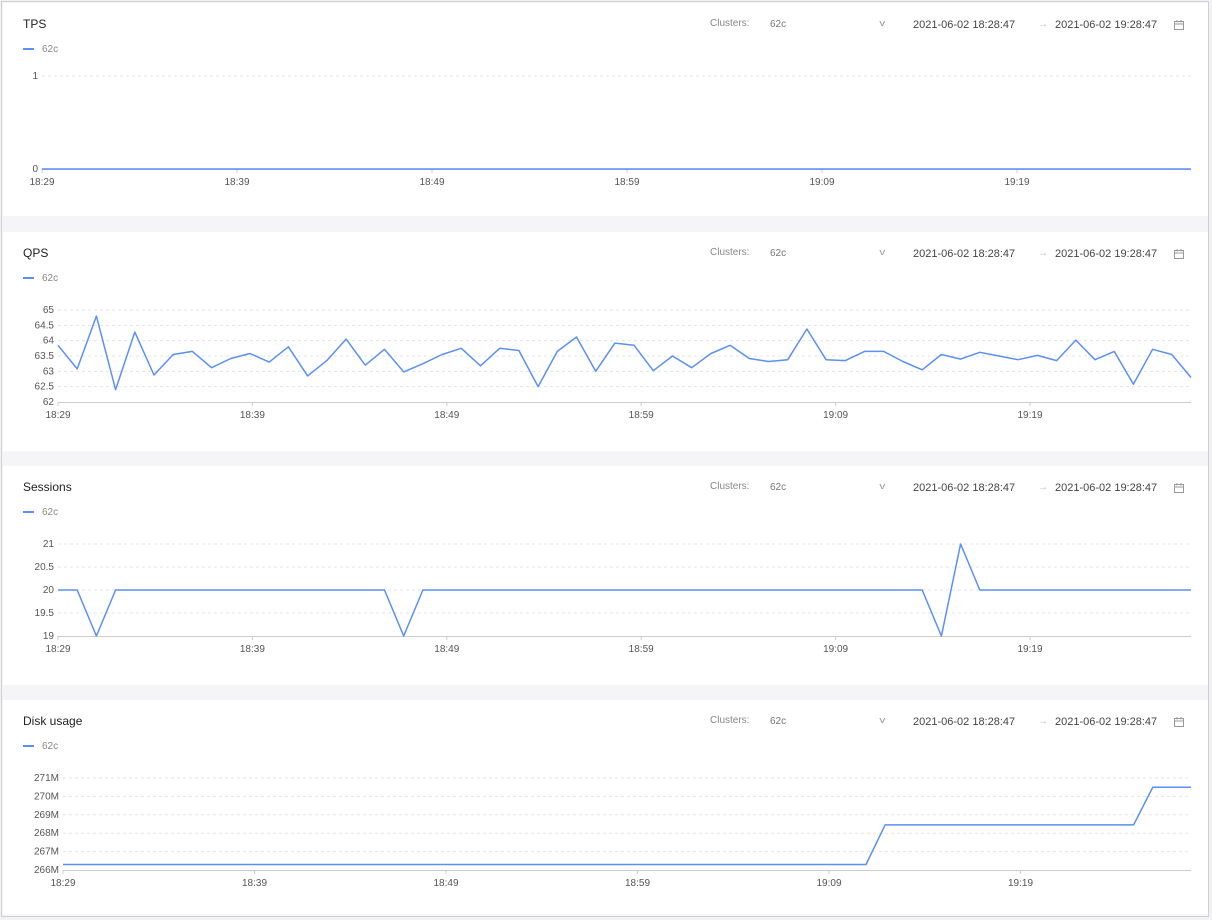  What do you see at coordinates (45, 356) in the screenshot?
I see `y-tick-label: 63.5` at bounding box center [45, 356].